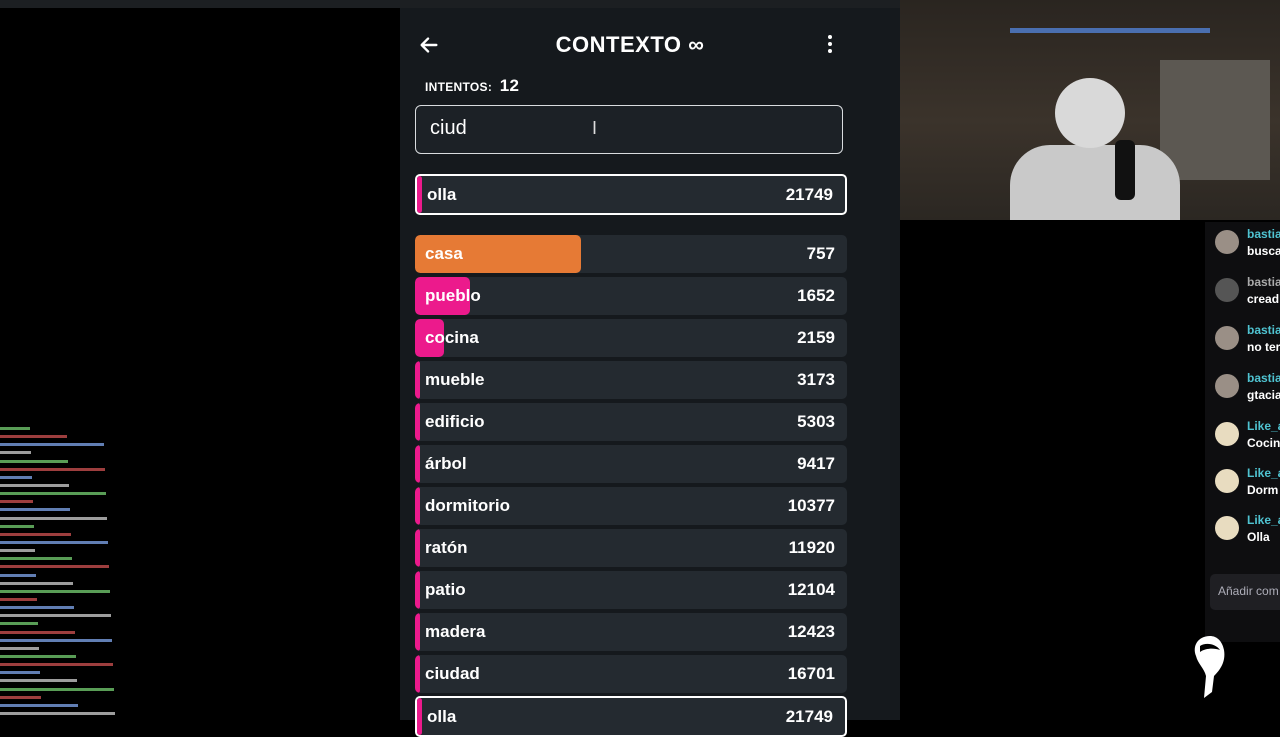  I want to click on guess-word: mueble, so click(455, 379).